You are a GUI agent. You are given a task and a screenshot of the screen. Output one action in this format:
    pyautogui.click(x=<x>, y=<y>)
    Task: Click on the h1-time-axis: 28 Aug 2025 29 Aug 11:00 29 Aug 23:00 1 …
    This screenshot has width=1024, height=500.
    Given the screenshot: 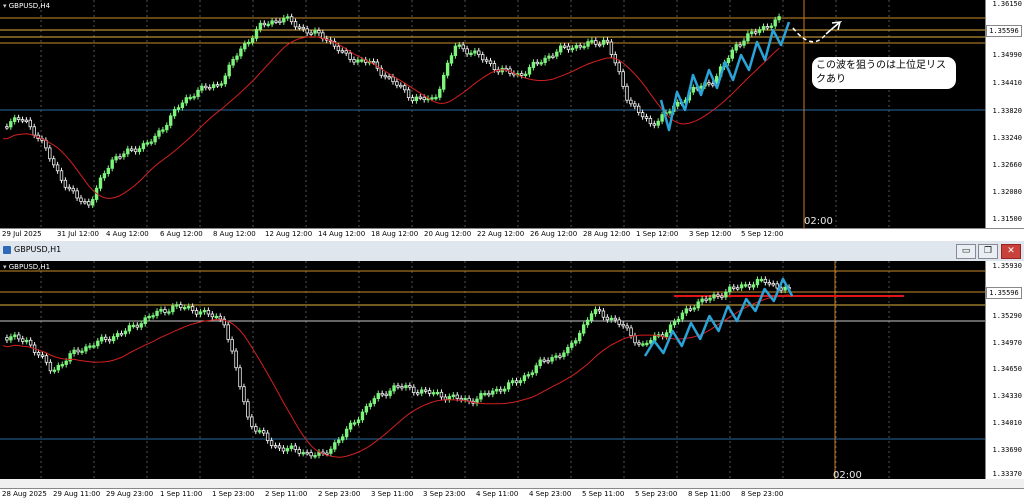 What is the action you would take?
    pyautogui.click(x=512, y=494)
    